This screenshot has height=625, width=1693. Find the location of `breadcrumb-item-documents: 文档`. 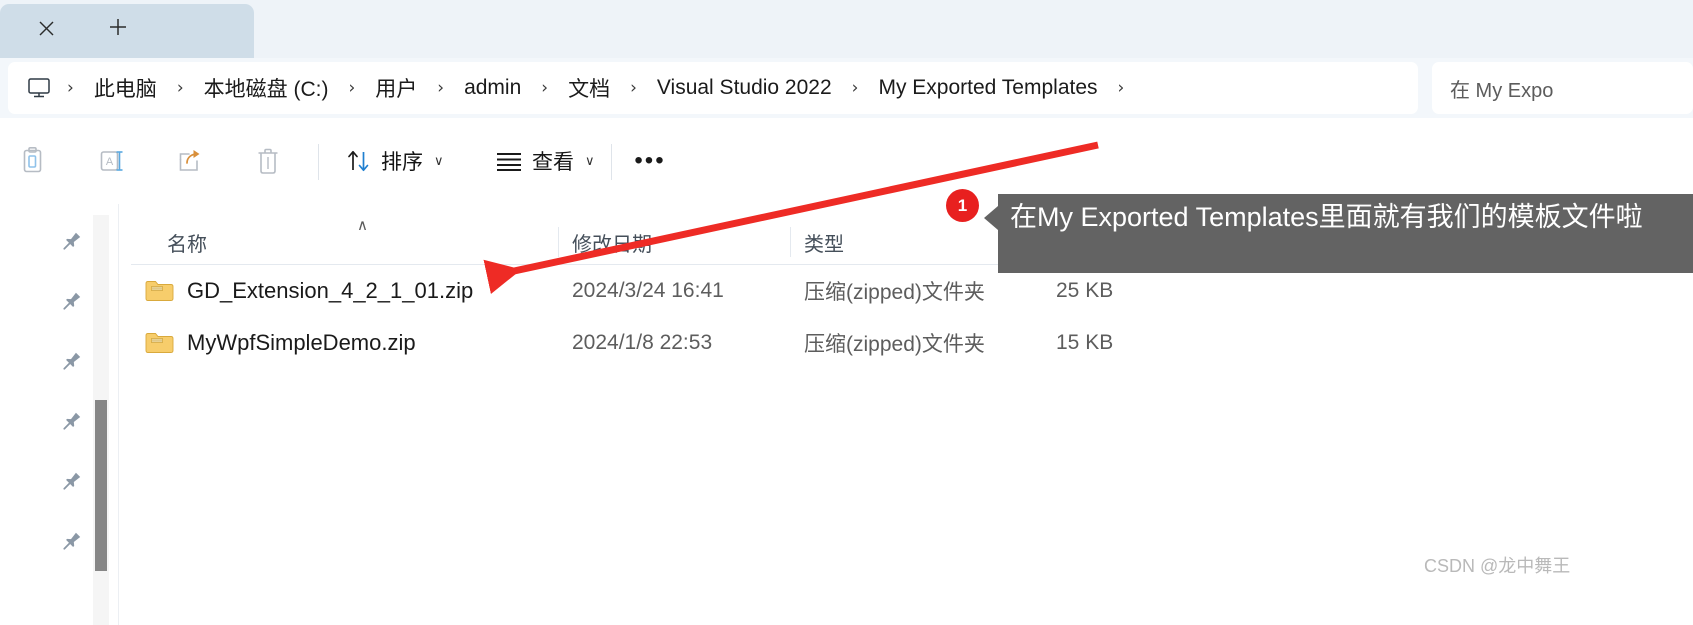

breadcrumb-item-documents: 文档 is located at coordinates (589, 88).